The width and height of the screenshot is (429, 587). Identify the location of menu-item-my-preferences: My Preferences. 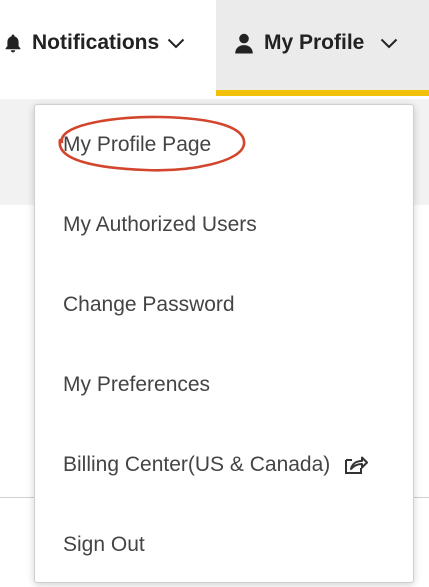
(224, 385).